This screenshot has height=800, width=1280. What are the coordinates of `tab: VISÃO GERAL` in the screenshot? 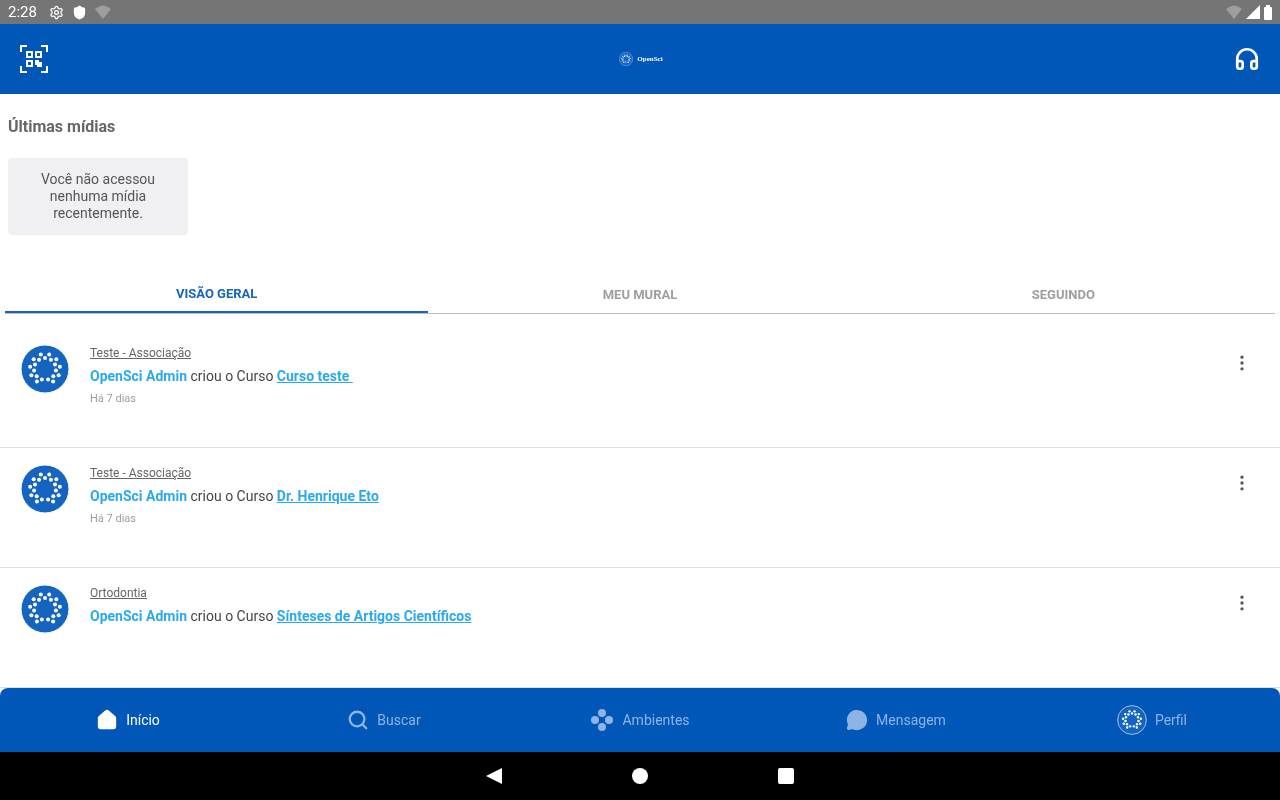 It's located at (217, 295).